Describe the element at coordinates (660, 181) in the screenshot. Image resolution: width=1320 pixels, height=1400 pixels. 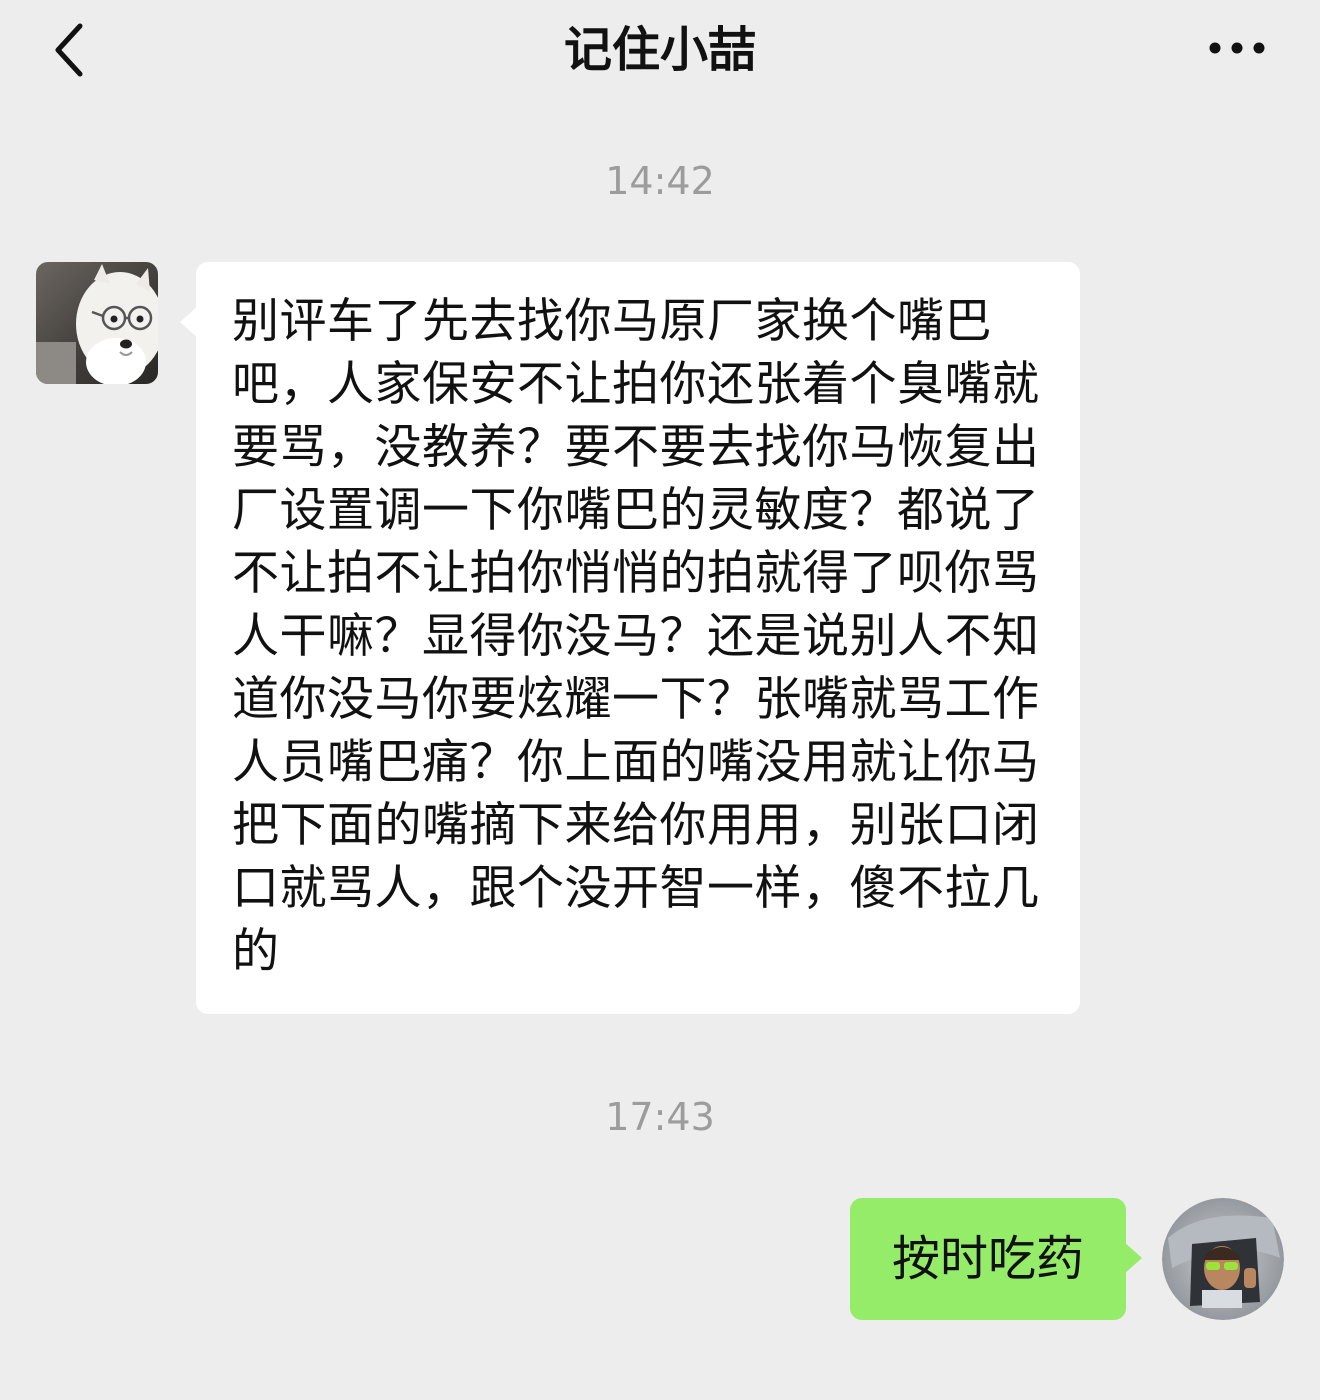
I see `message-timestamp: 14:42` at that location.